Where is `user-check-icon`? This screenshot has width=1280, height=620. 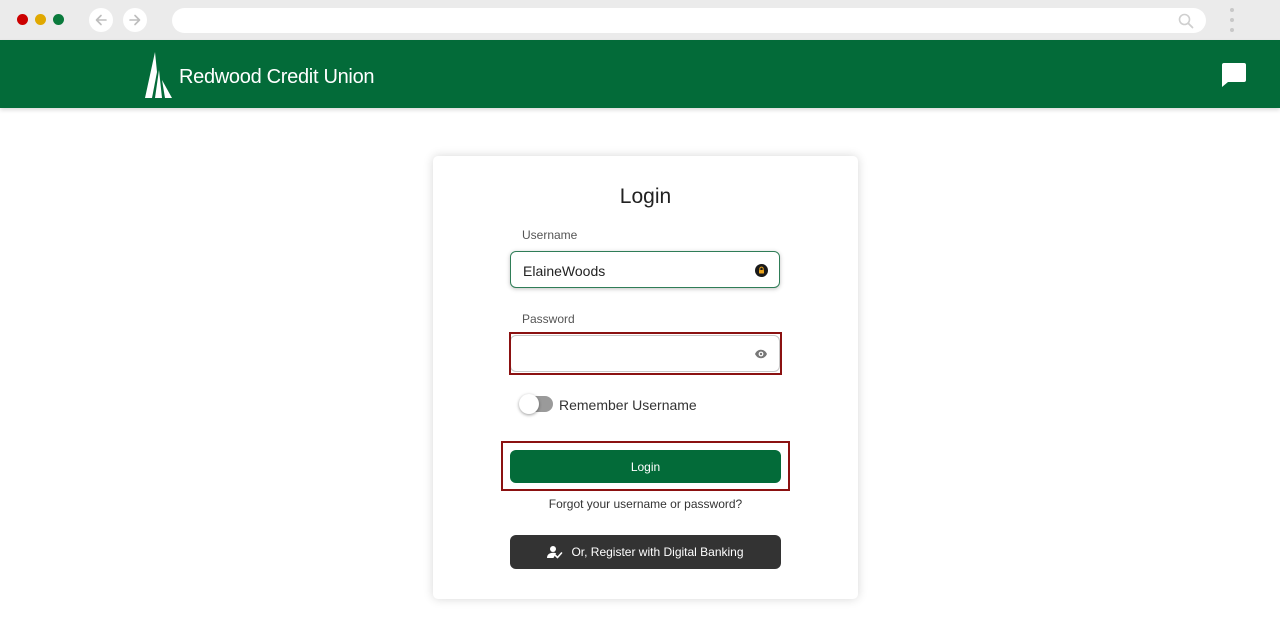
user-check-icon is located at coordinates (555, 552).